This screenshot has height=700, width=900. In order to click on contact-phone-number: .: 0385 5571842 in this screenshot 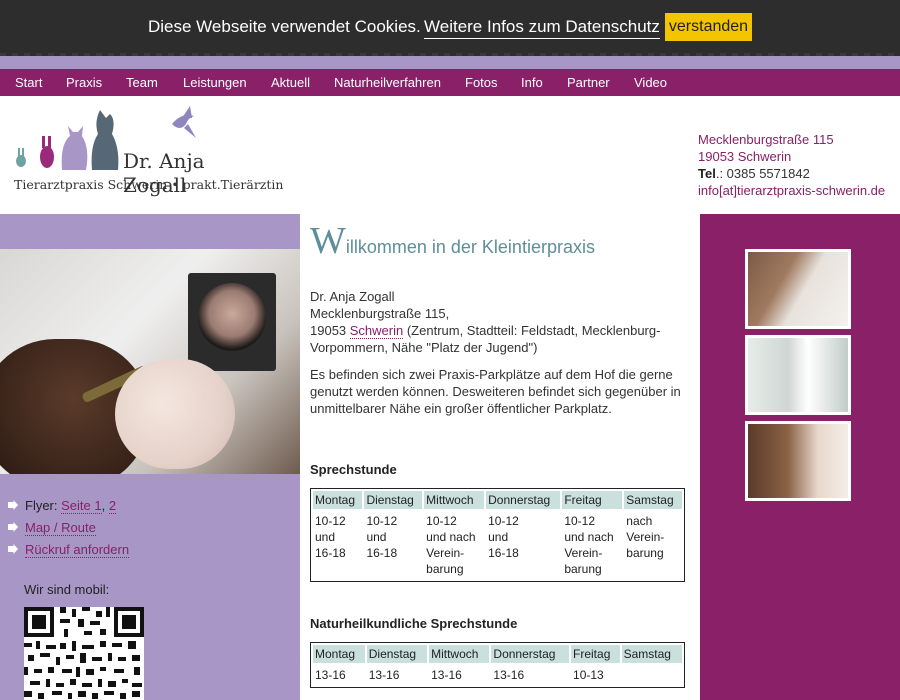, I will do `click(762, 173)`.